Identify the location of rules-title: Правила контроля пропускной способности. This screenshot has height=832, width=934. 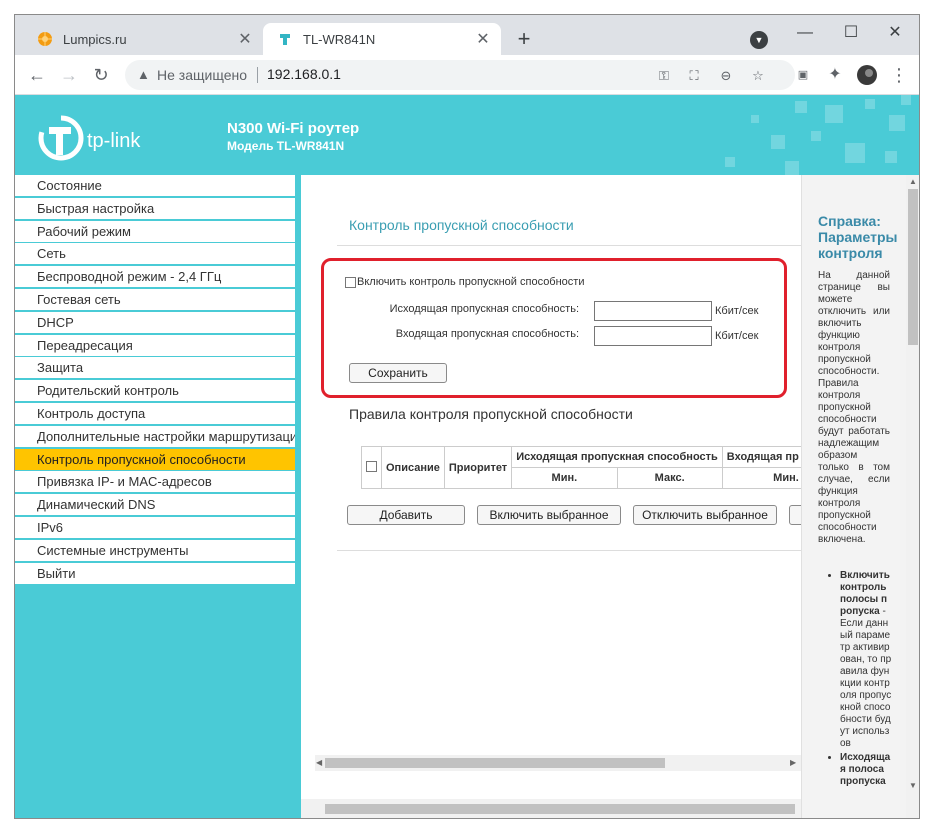
(491, 414).